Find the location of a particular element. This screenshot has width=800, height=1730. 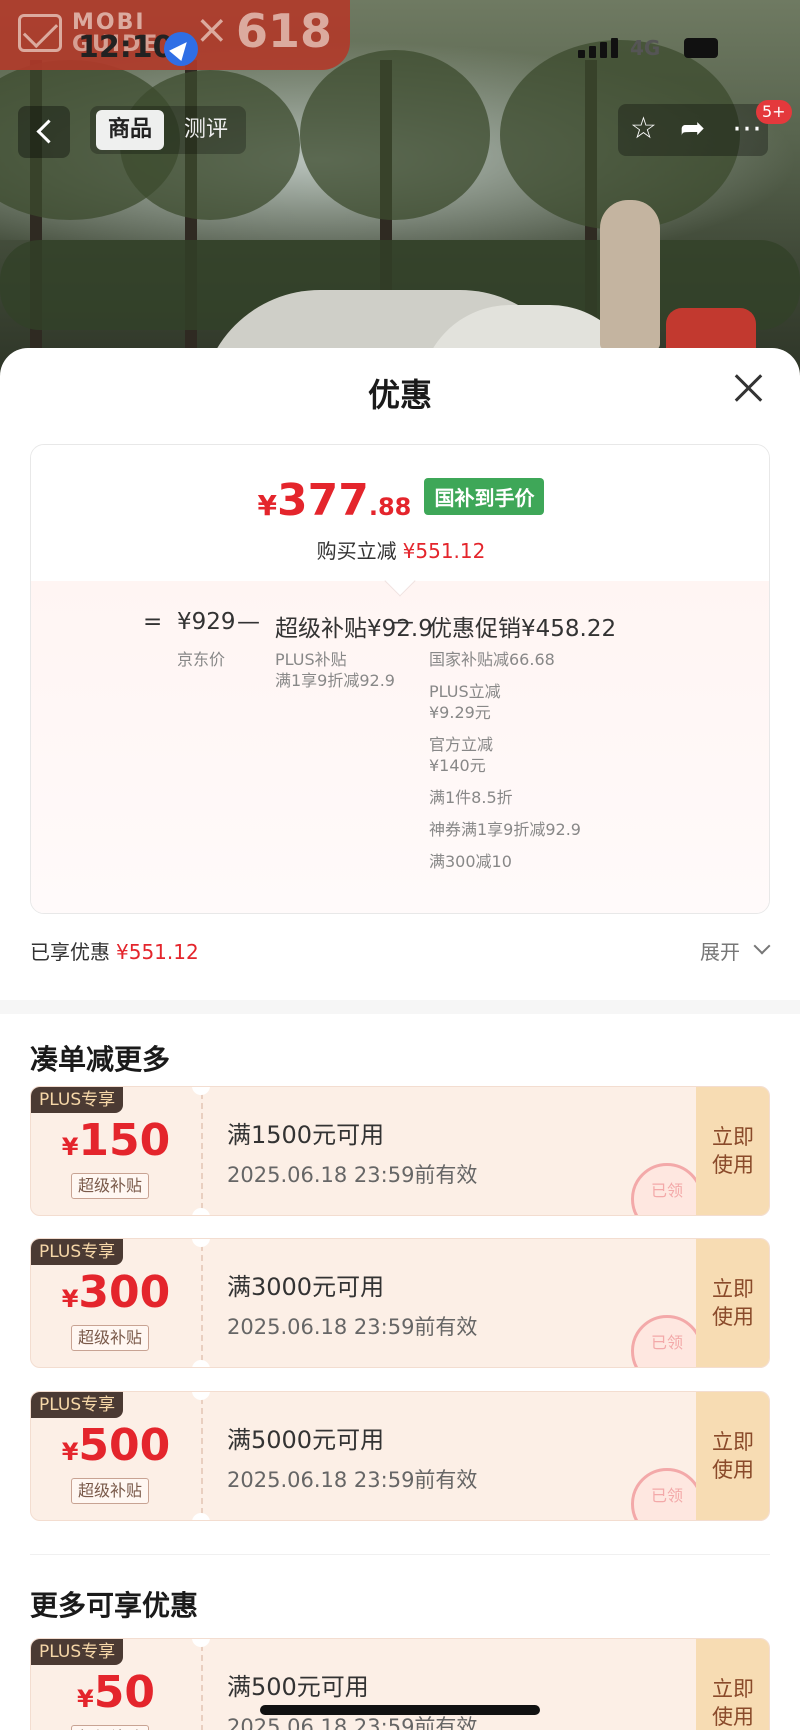

formula-equals: = is located at coordinates (153, 622).